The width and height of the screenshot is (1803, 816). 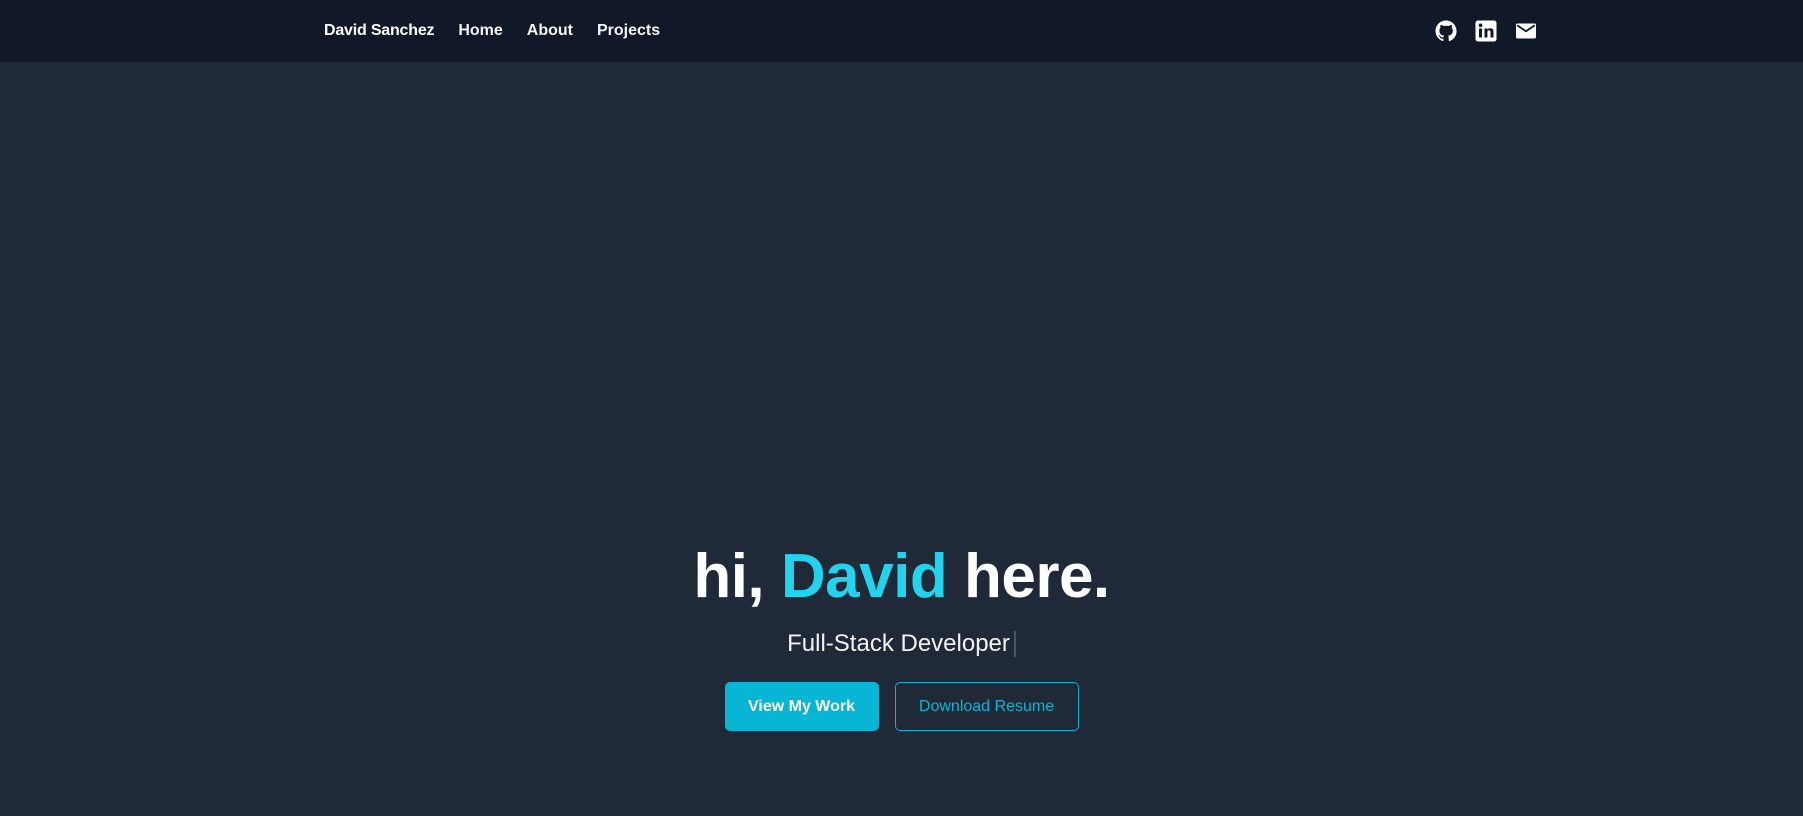 I want to click on mail-icon, so click(x=1526, y=31).